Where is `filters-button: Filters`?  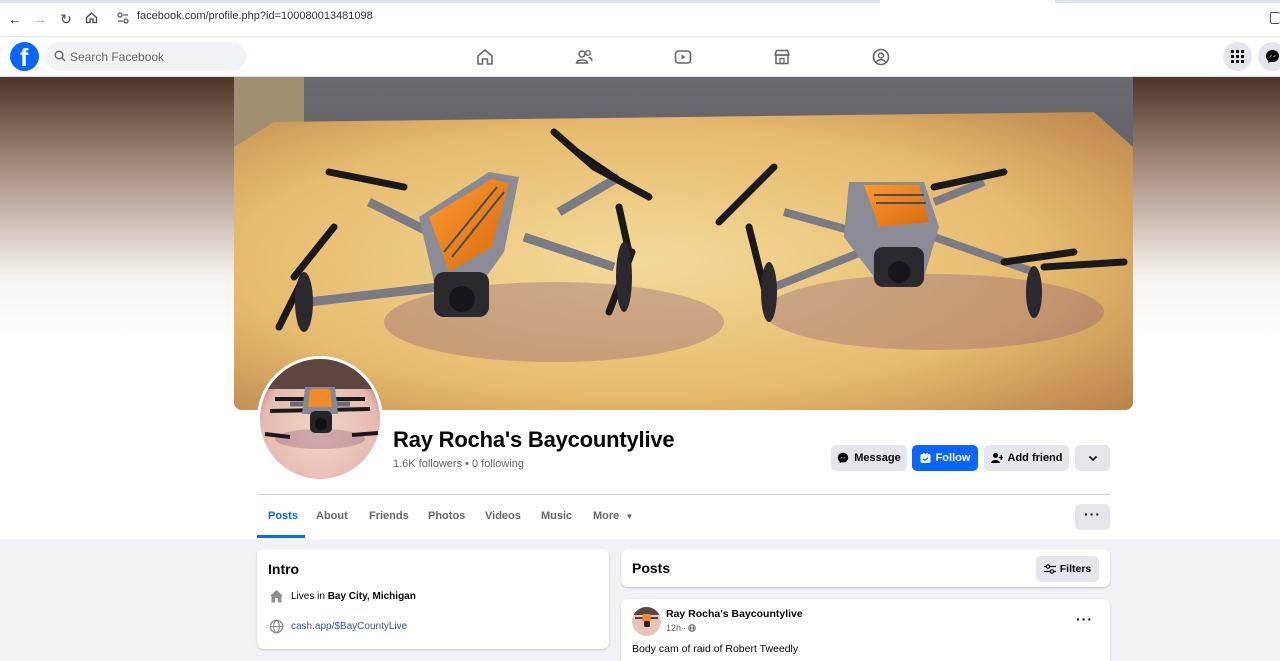 filters-button: Filters is located at coordinates (1067, 569).